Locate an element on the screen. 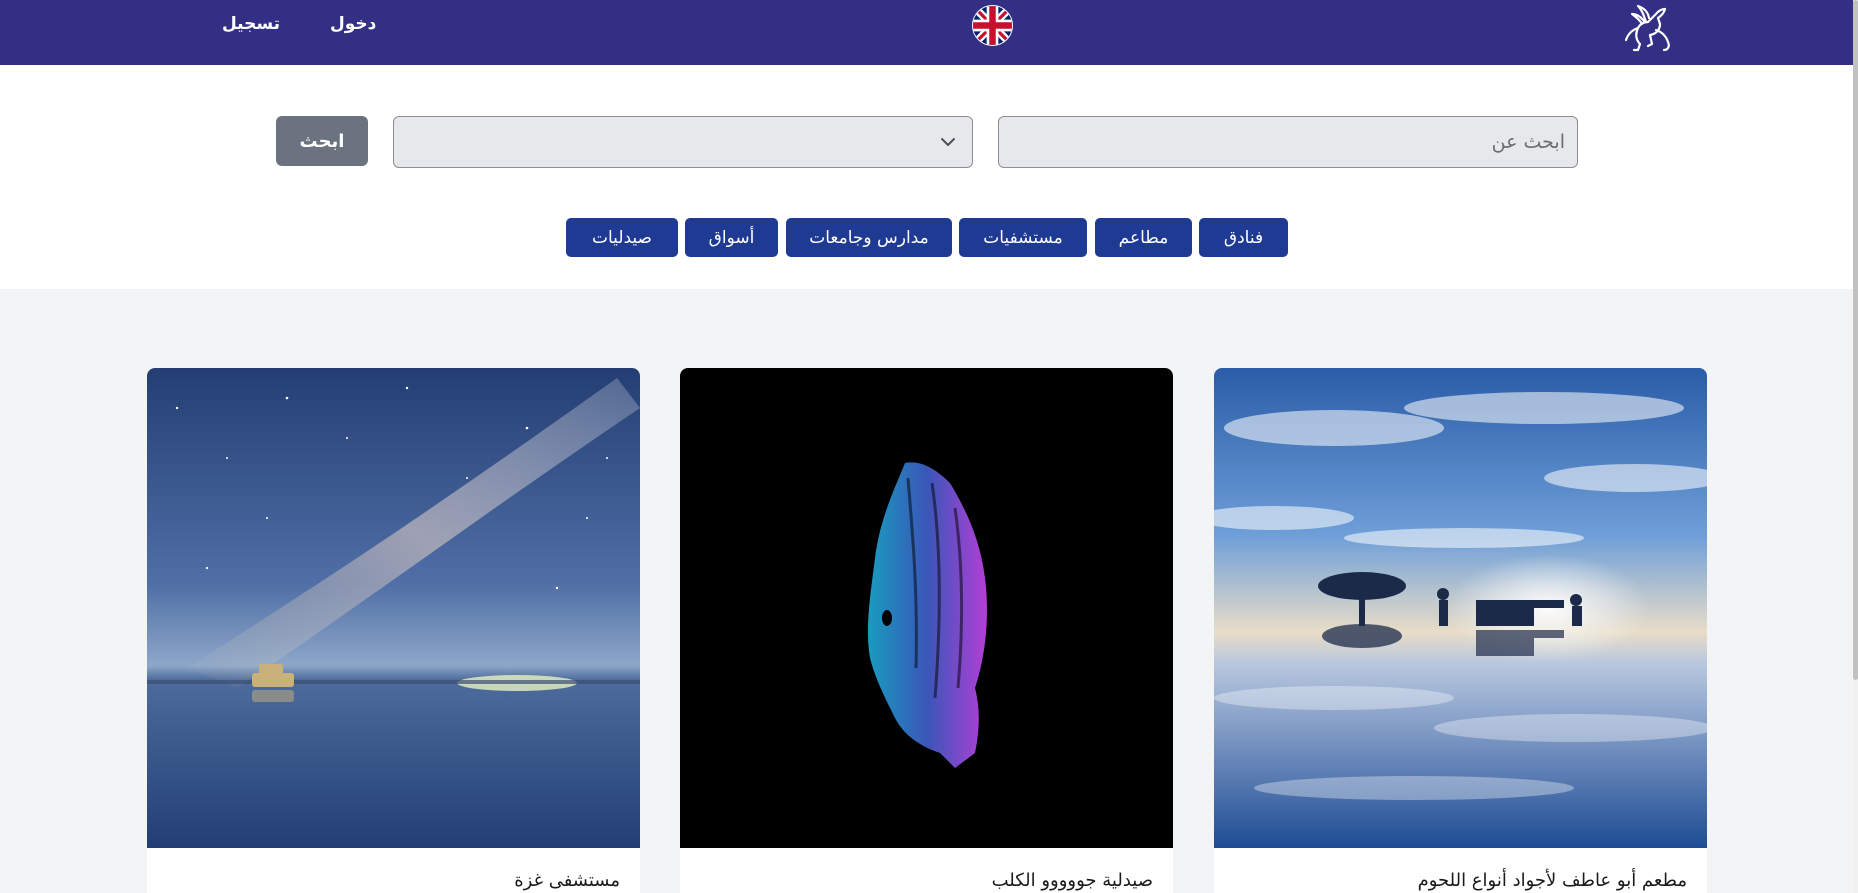  filter-schools-universities-button: مدارس وجامعات is located at coordinates (869, 237).